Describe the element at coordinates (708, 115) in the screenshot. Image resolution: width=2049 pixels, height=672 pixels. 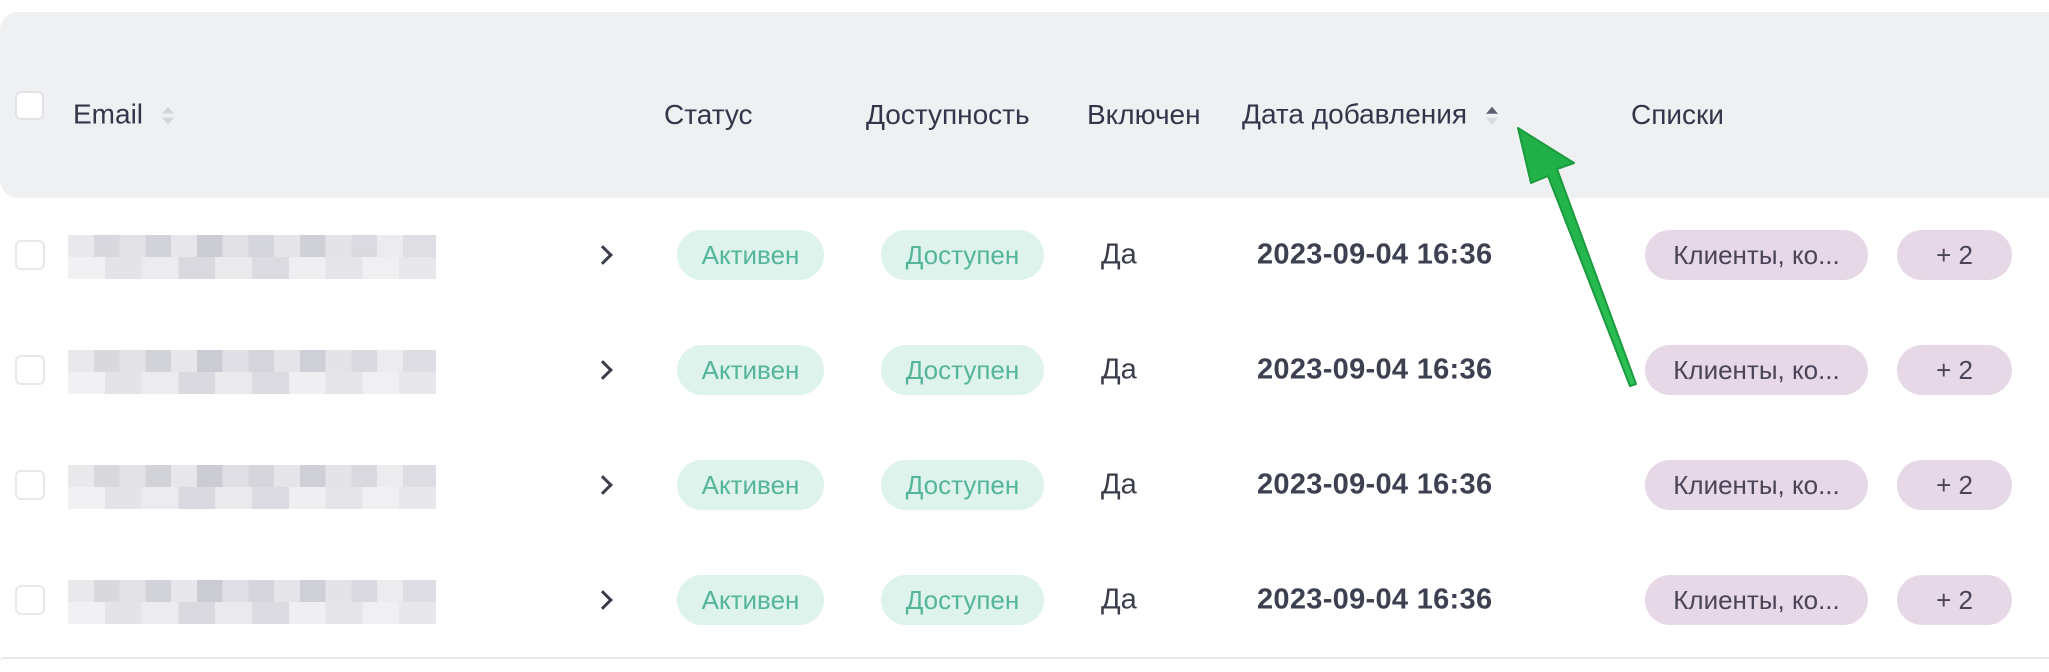
I see `column-header-status: Статус` at that location.